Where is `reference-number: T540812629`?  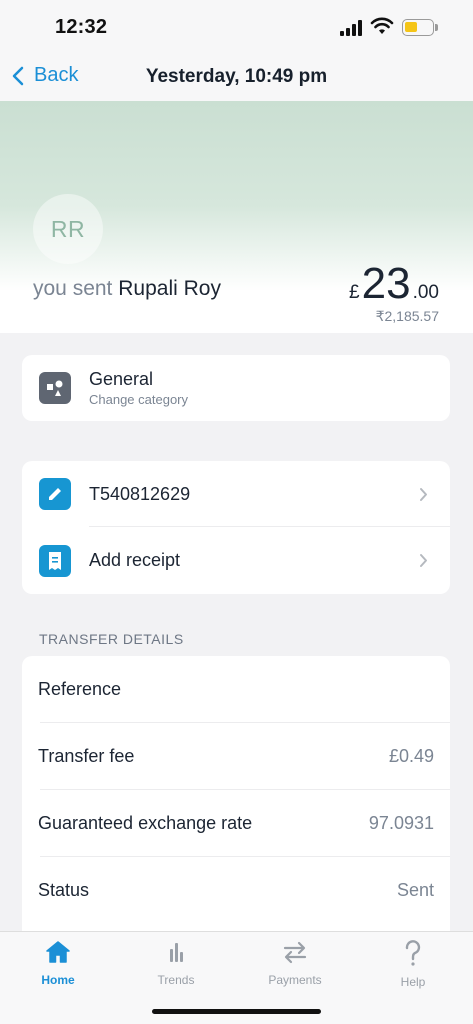
reference-number: T540812629 is located at coordinates (140, 493).